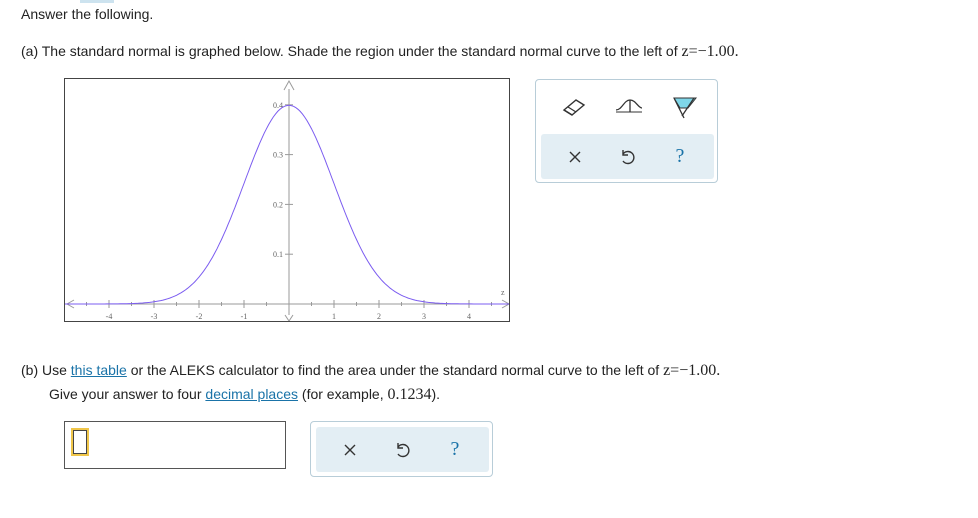 The image size is (978, 518). What do you see at coordinates (244, 316) in the screenshot?
I see `x-tick-label: -1` at bounding box center [244, 316].